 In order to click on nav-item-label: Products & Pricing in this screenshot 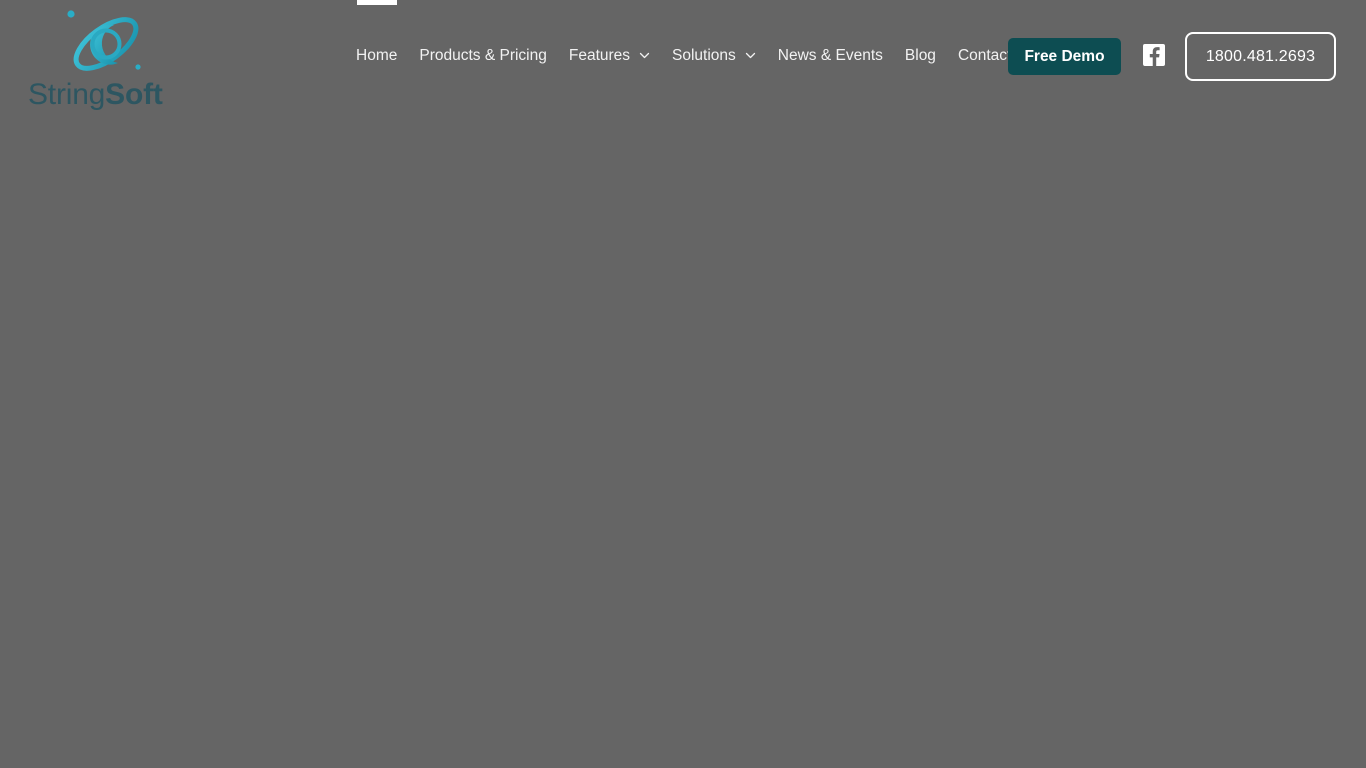, I will do `click(483, 55)`.